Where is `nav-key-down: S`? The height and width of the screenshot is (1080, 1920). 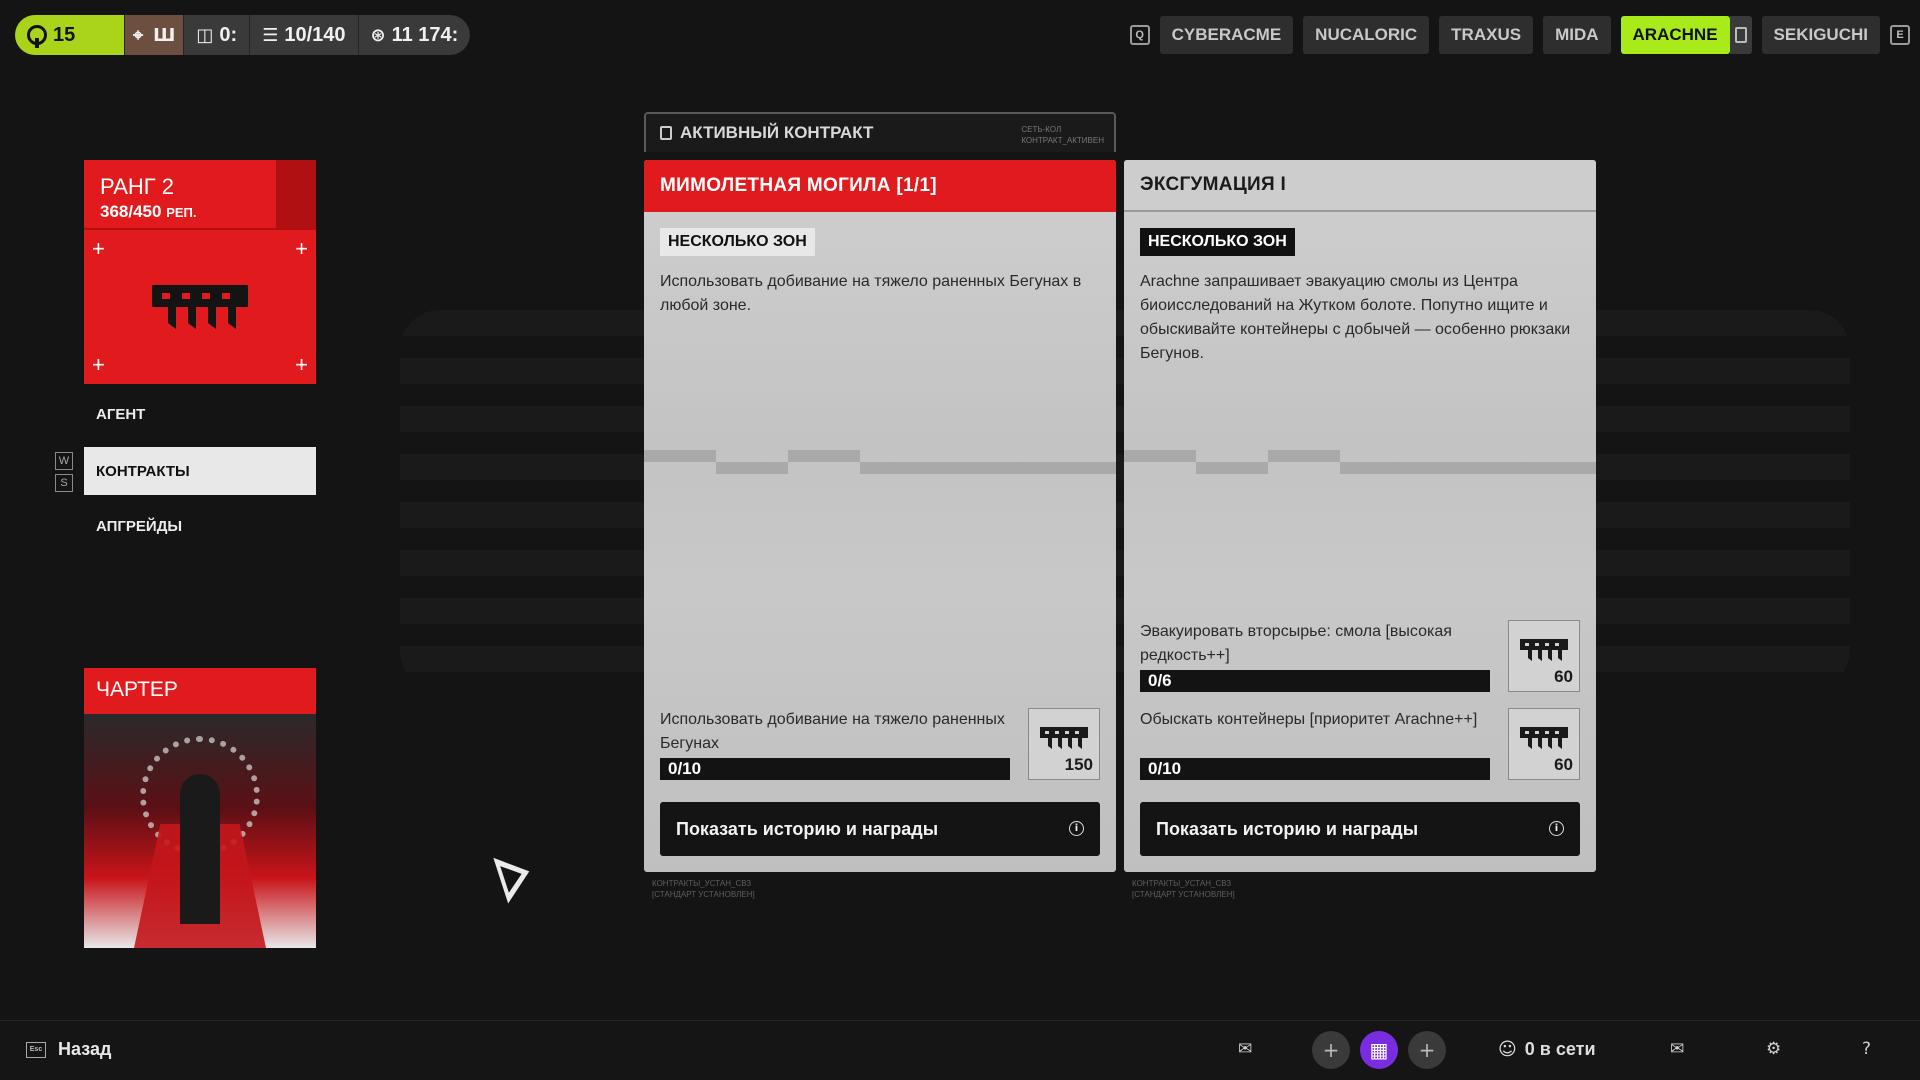 nav-key-down: S is located at coordinates (64, 483).